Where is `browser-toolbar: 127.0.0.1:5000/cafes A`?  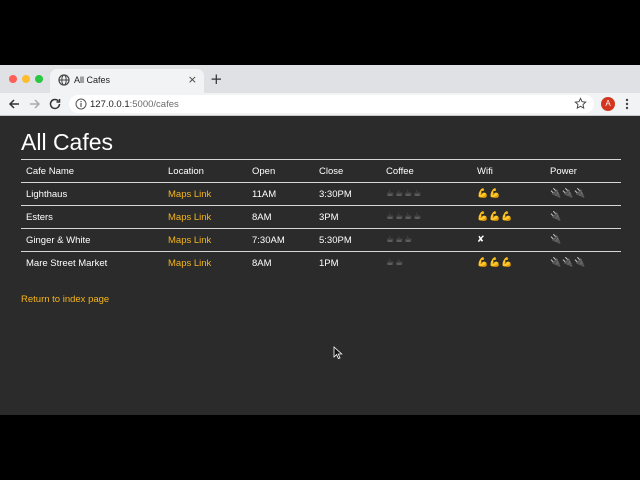
browser-toolbar: 127.0.0.1:5000/cafes A is located at coordinates (320, 104).